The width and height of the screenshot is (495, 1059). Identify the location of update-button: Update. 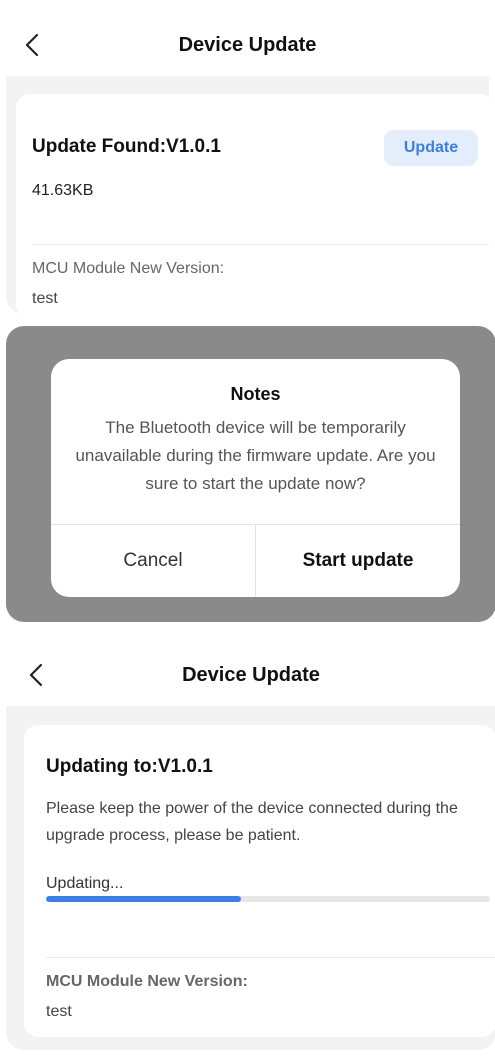
(431, 148).